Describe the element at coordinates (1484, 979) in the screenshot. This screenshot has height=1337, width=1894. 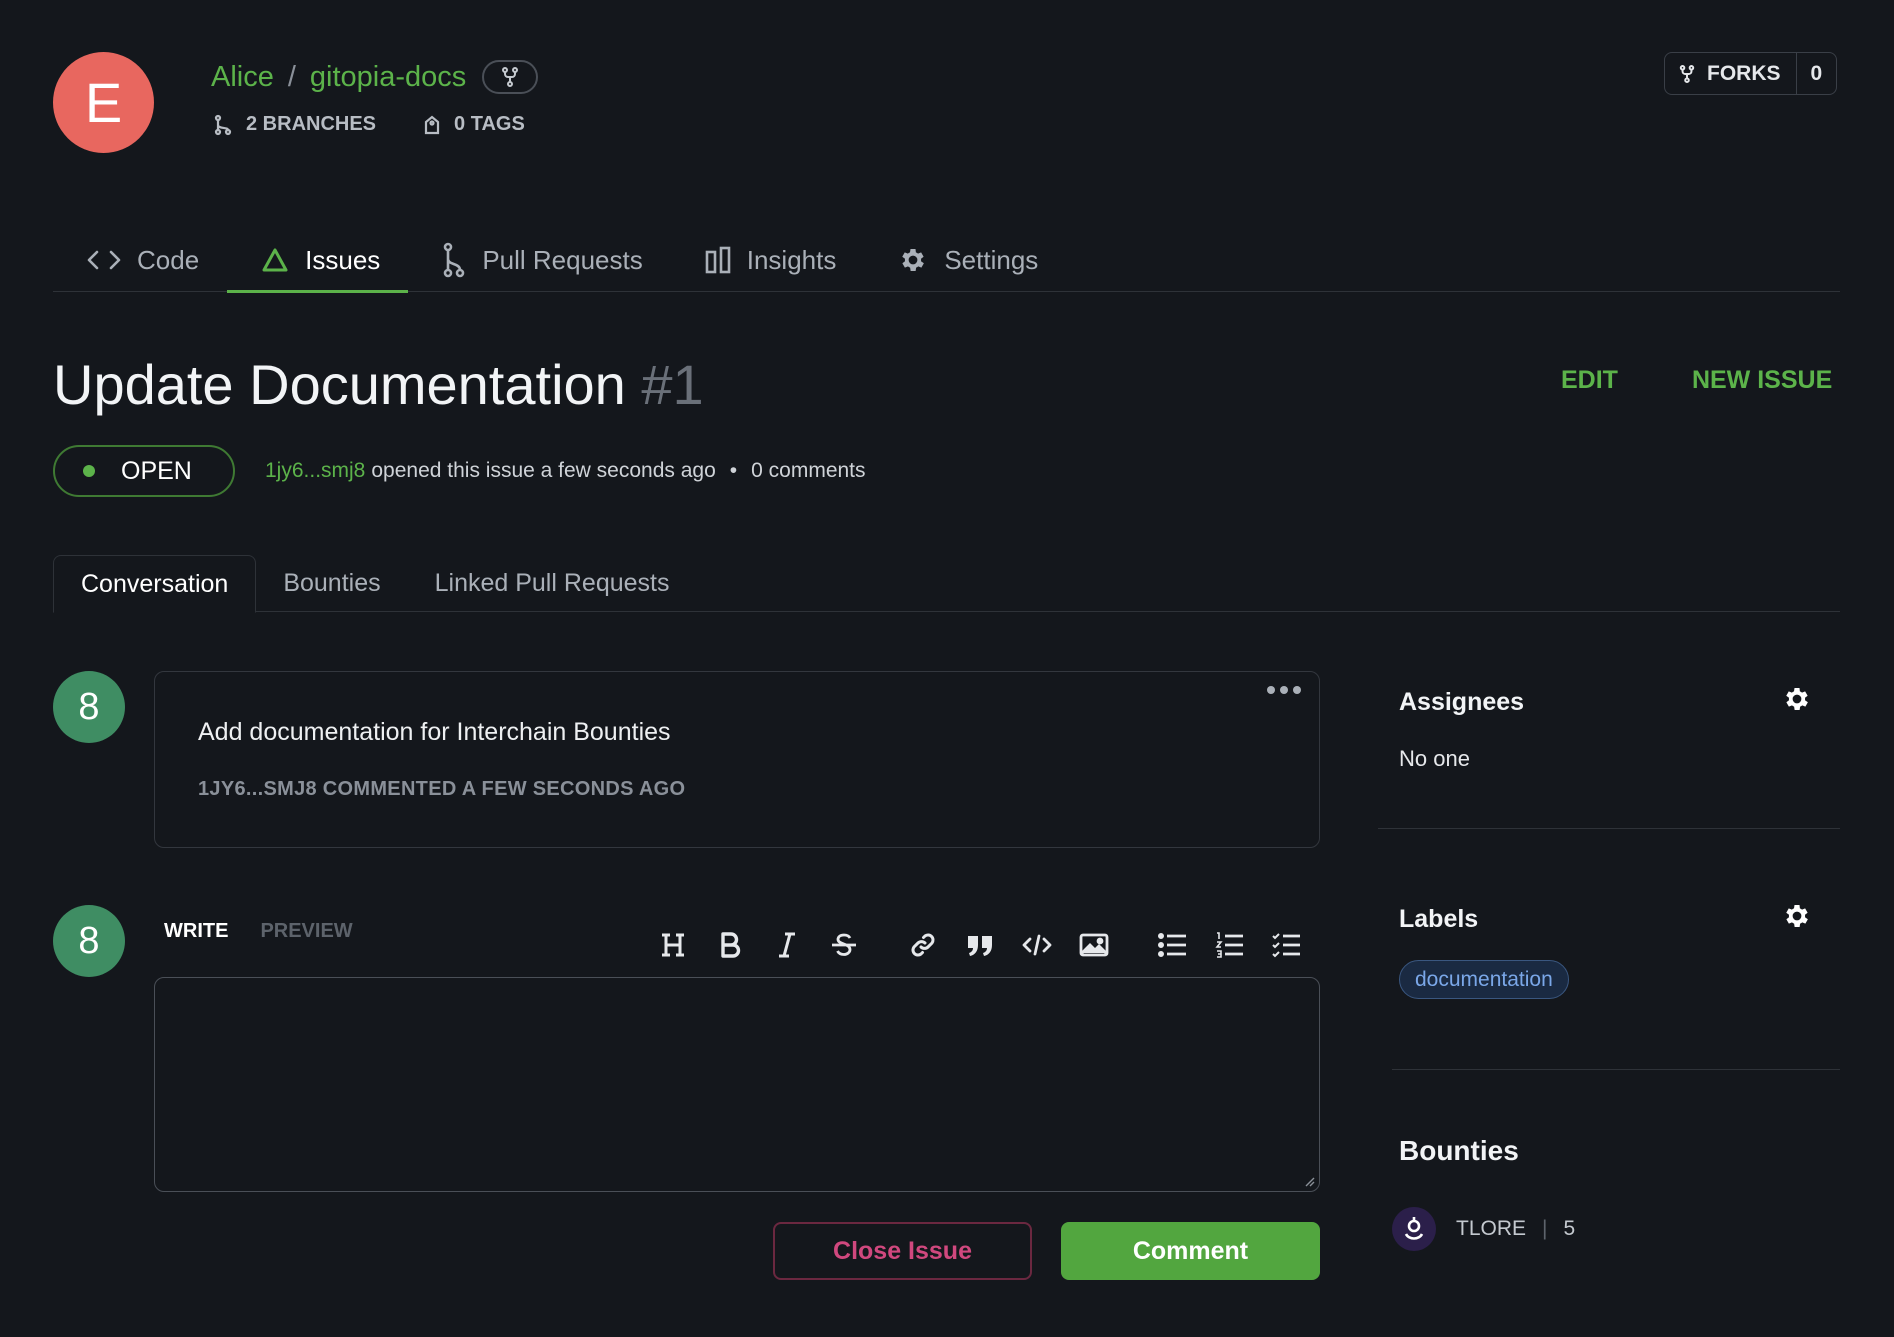
I see `label-documentation: documentation` at that location.